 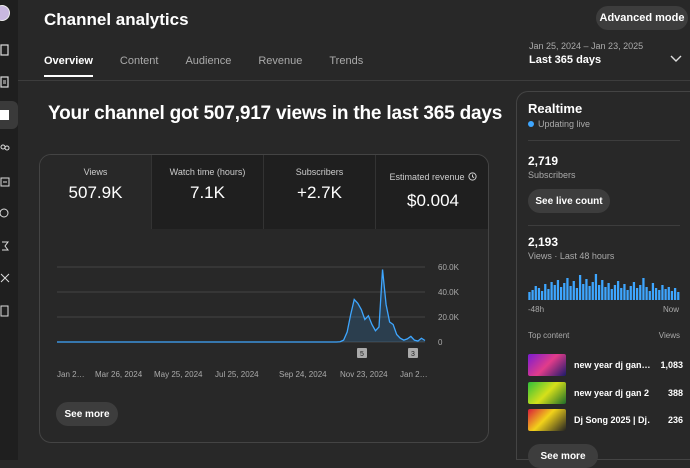 I want to click on tabs-divider, so click(x=354, y=80).